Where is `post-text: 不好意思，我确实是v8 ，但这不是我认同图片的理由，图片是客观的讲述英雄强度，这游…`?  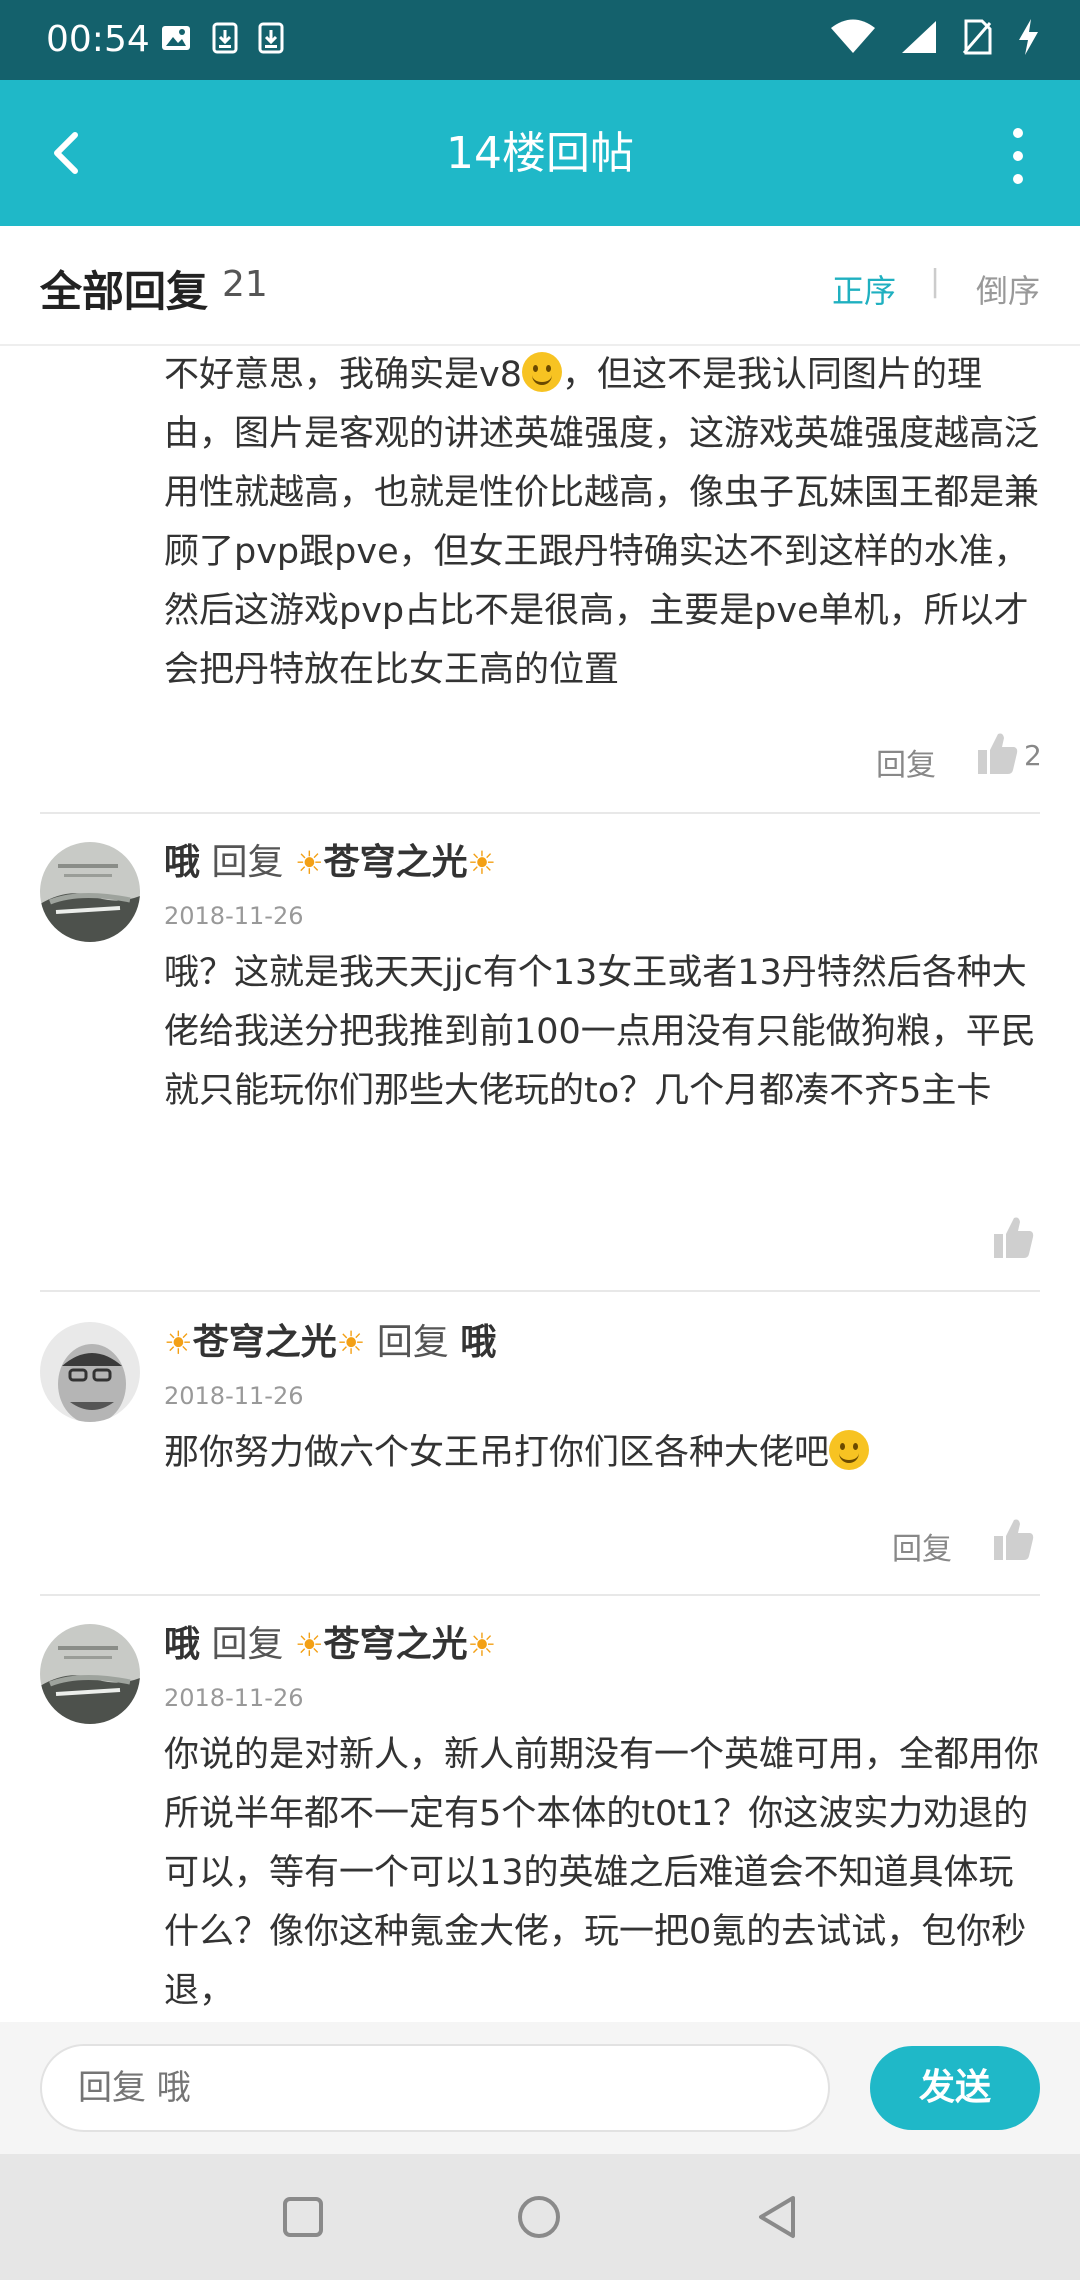 post-text: 不好意思，我确实是v8 ，但这不是我认同图片的理由，图片是客观的讲述英雄强度，这游… is located at coordinates (604, 523).